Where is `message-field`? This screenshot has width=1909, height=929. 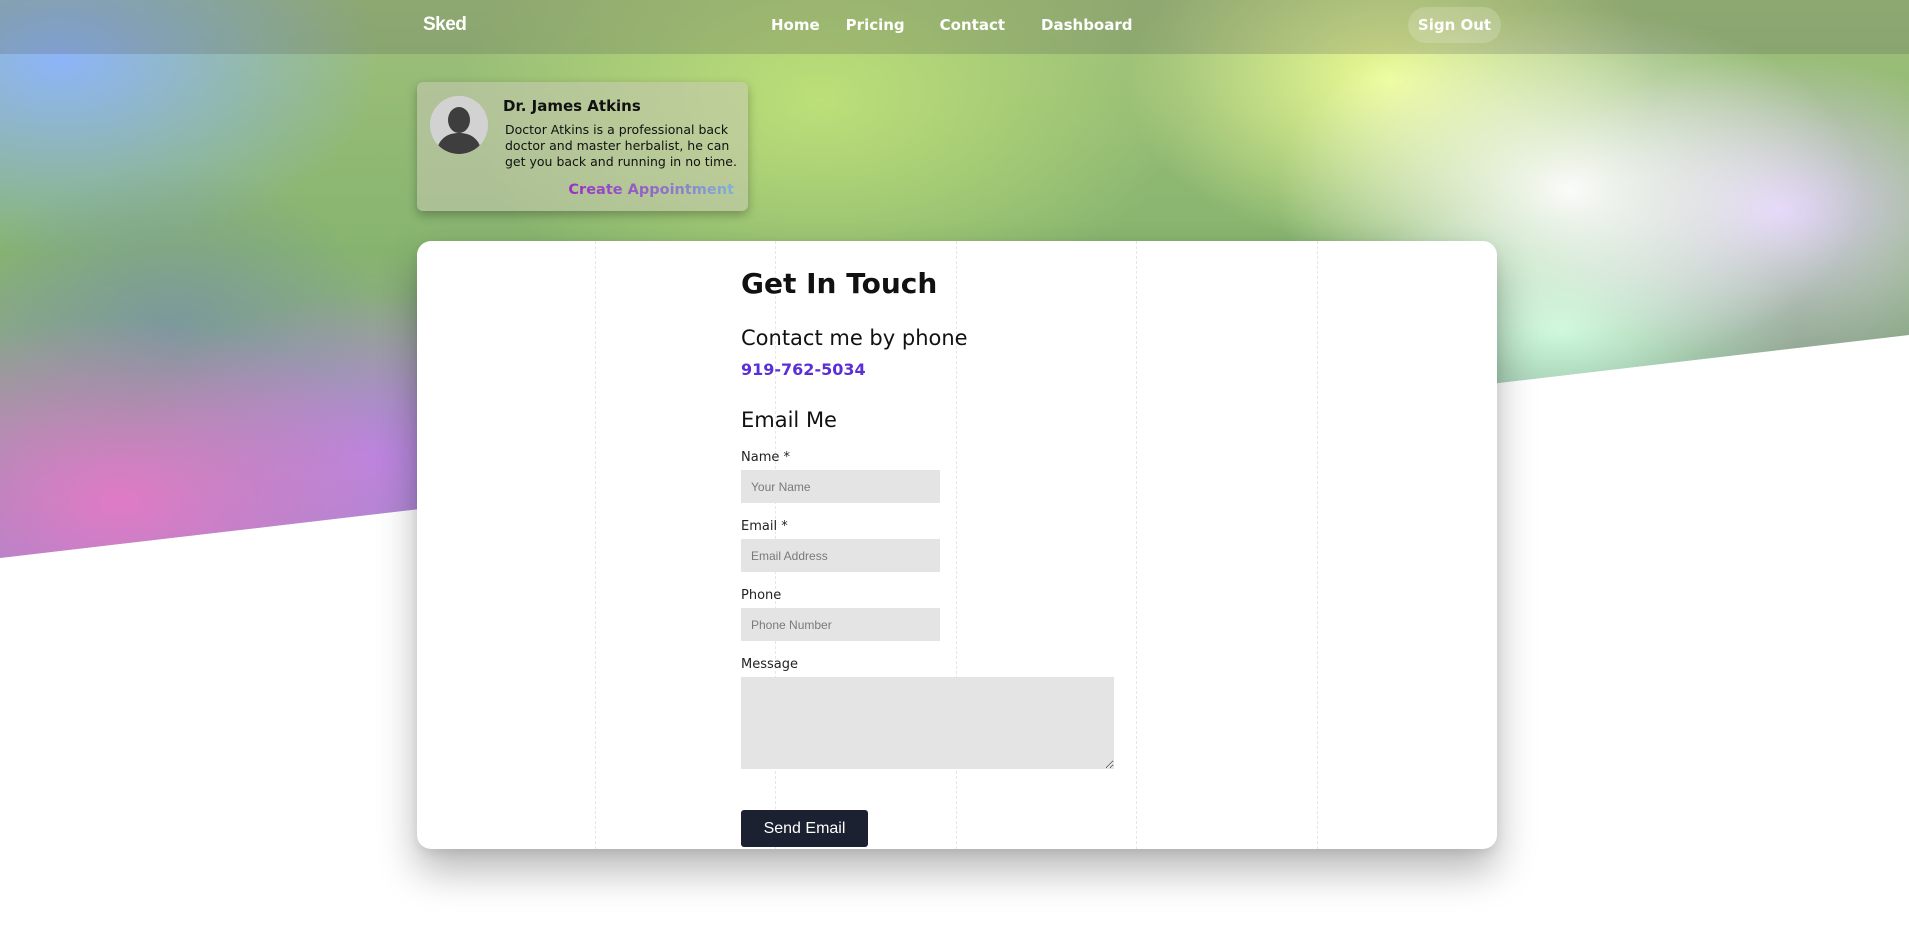
message-field is located at coordinates (927, 723).